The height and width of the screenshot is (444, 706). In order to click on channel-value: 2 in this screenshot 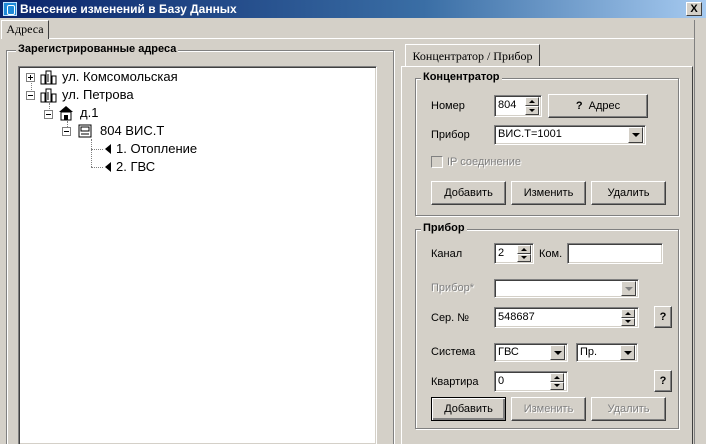, I will do `click(501, 253)`.